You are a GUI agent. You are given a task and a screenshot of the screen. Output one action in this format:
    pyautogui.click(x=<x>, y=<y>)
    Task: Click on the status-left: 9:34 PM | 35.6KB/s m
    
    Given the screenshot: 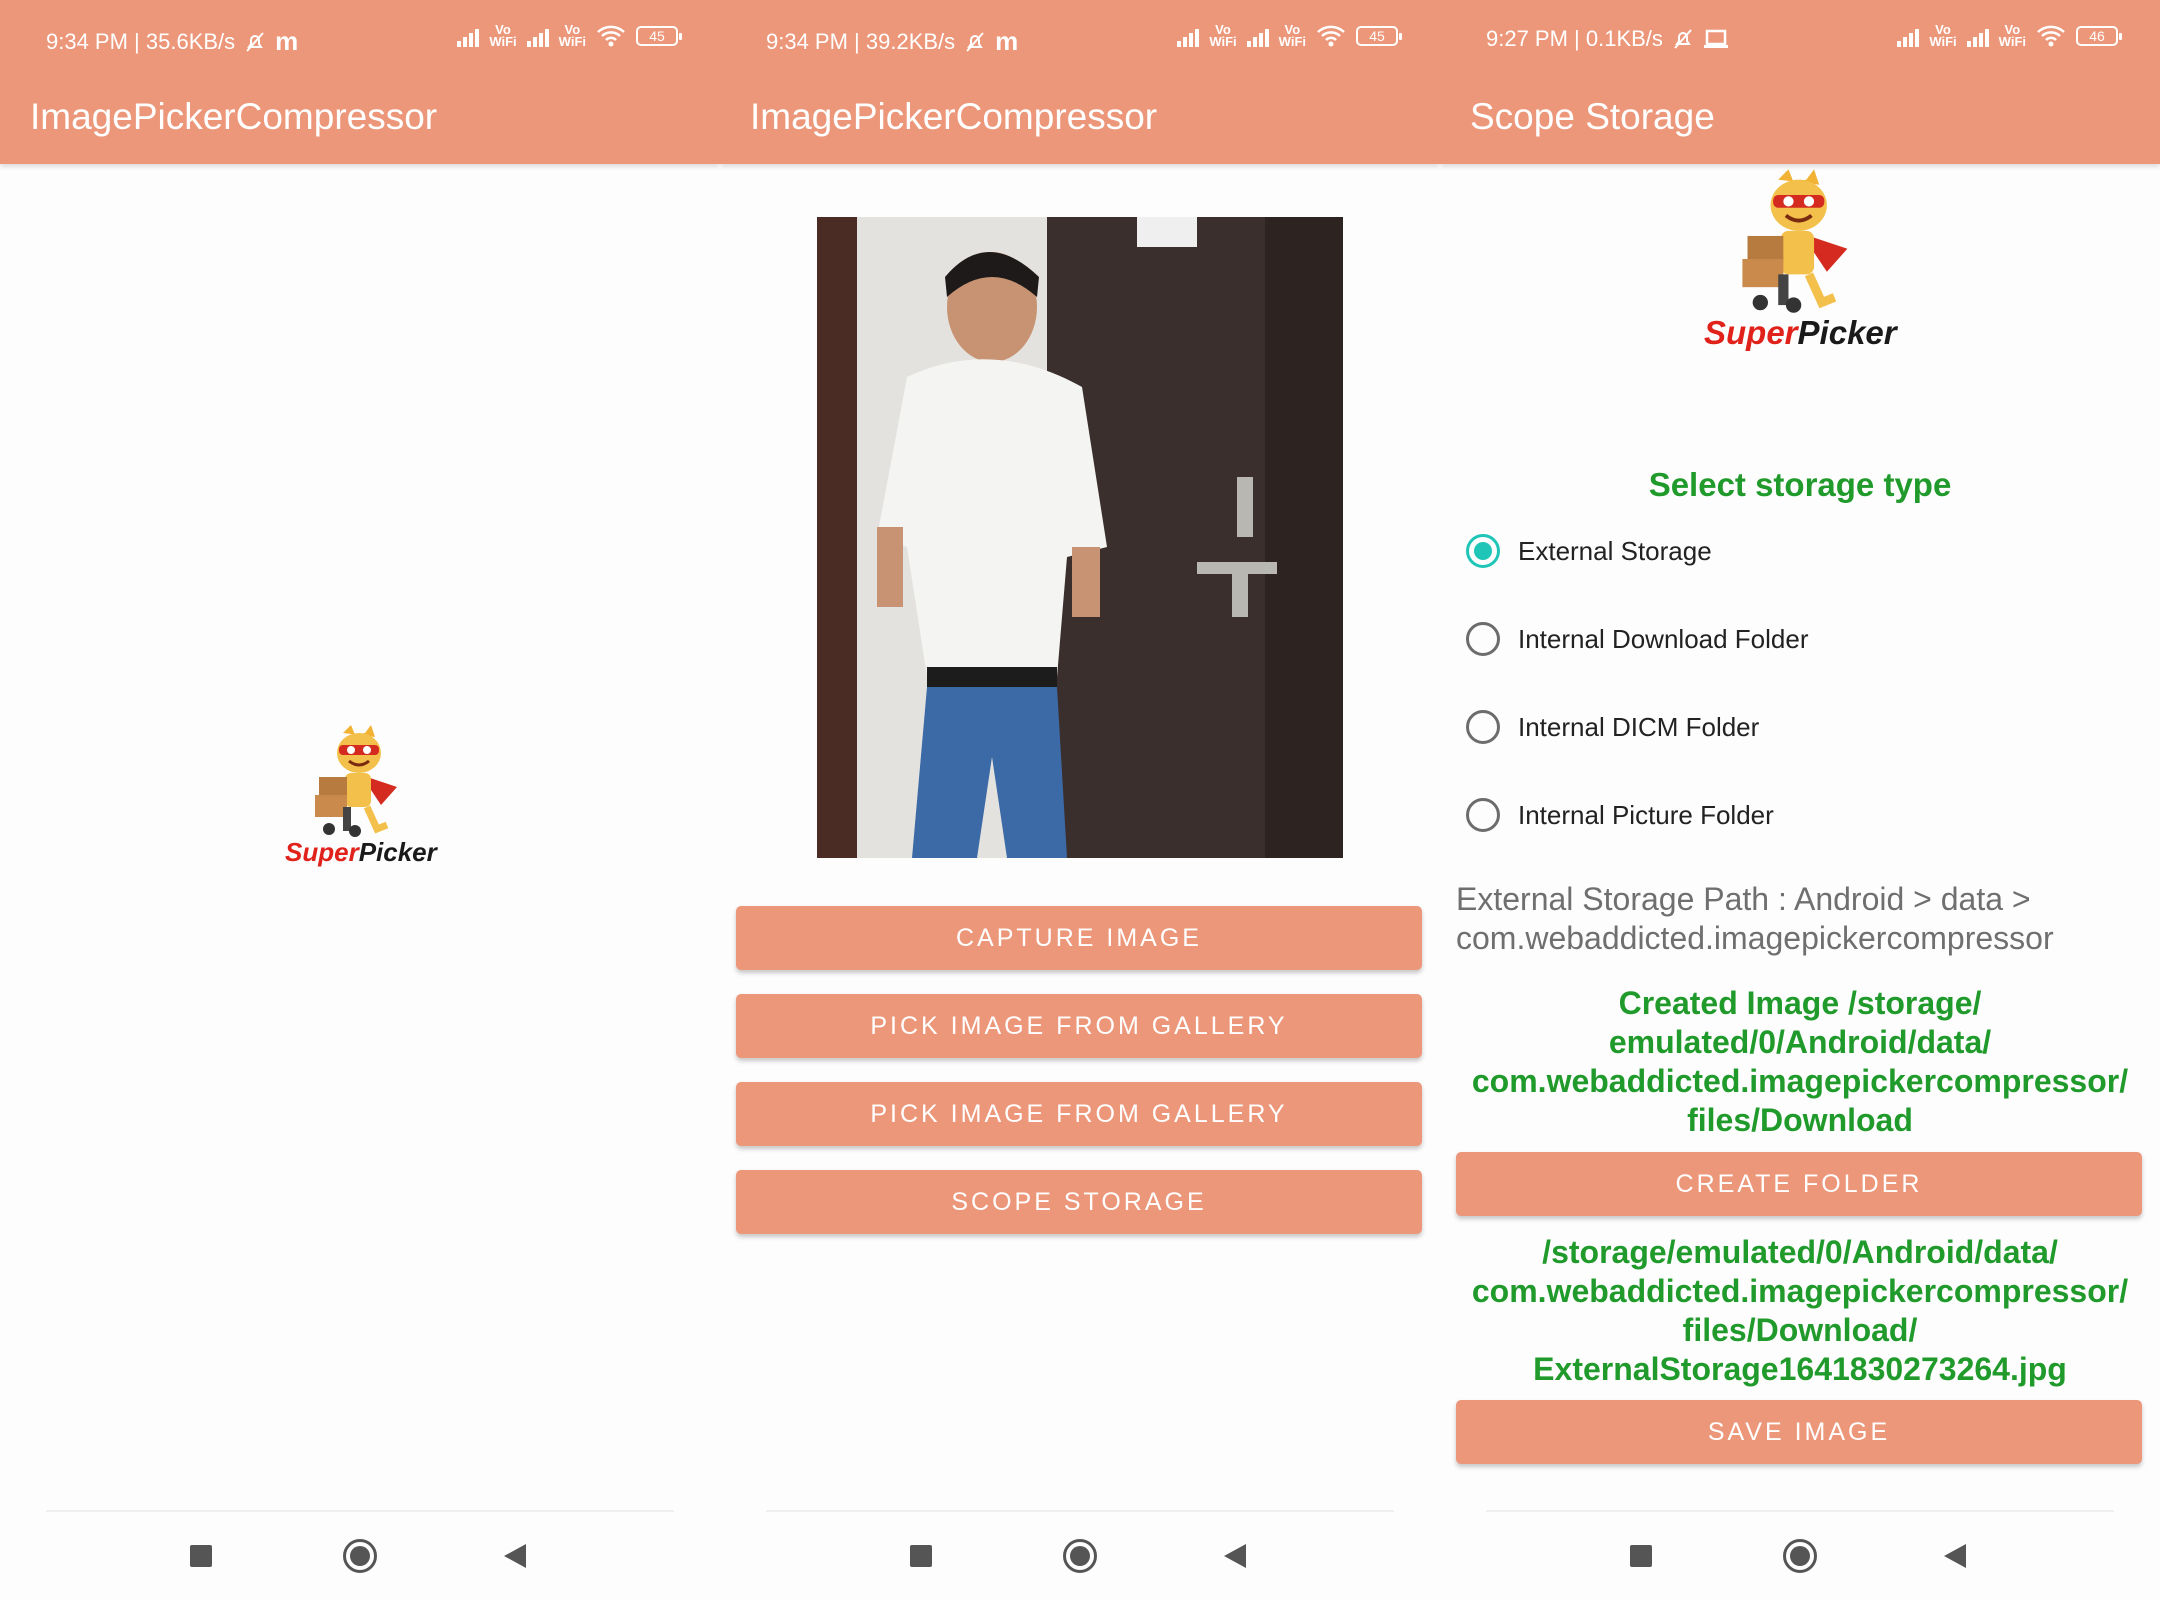 What is the action you would take?
    pyautogui.click(x=172, y=41)
    